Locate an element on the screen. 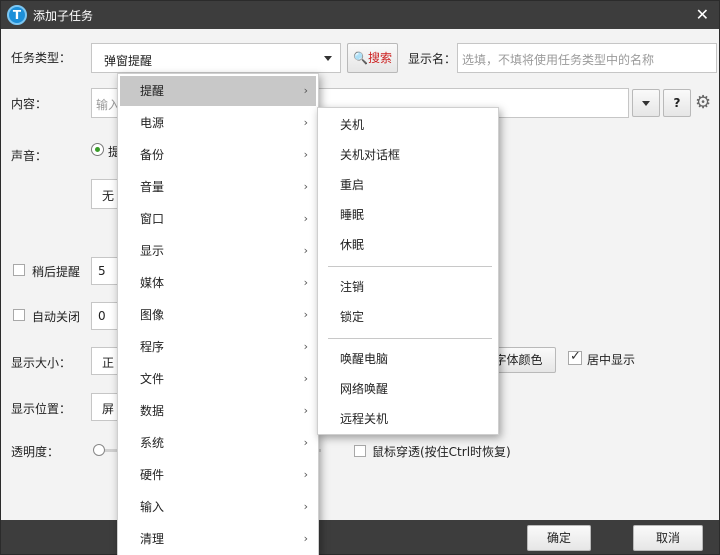 The image size is (720, 555). title-bar: T 添加子任务 ✕ is located at coordinates (360, 15).